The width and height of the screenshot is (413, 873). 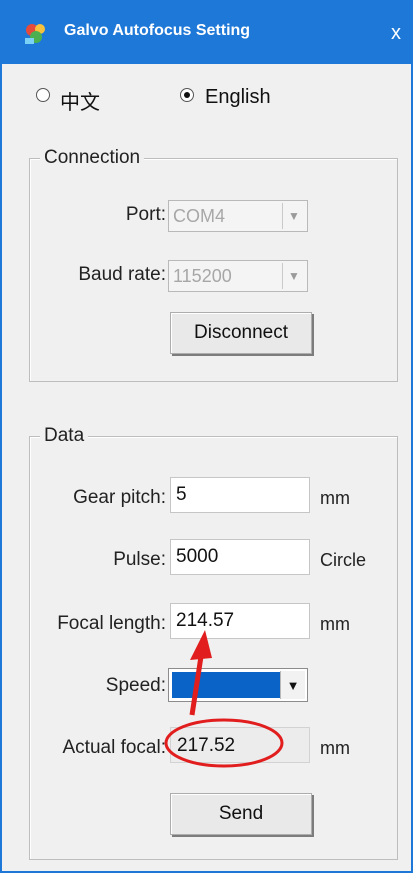 What do you see at coordinates (224, 699) in the screenshot?
I see `annotation-overlay` at bounding box center [224, 699].